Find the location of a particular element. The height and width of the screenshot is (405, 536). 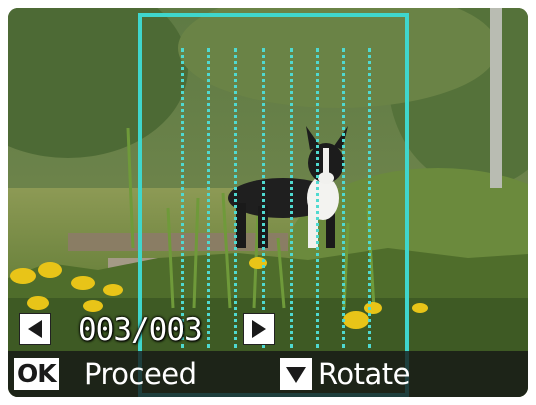

right-triangle-icon is located at coordinates (259, 329).